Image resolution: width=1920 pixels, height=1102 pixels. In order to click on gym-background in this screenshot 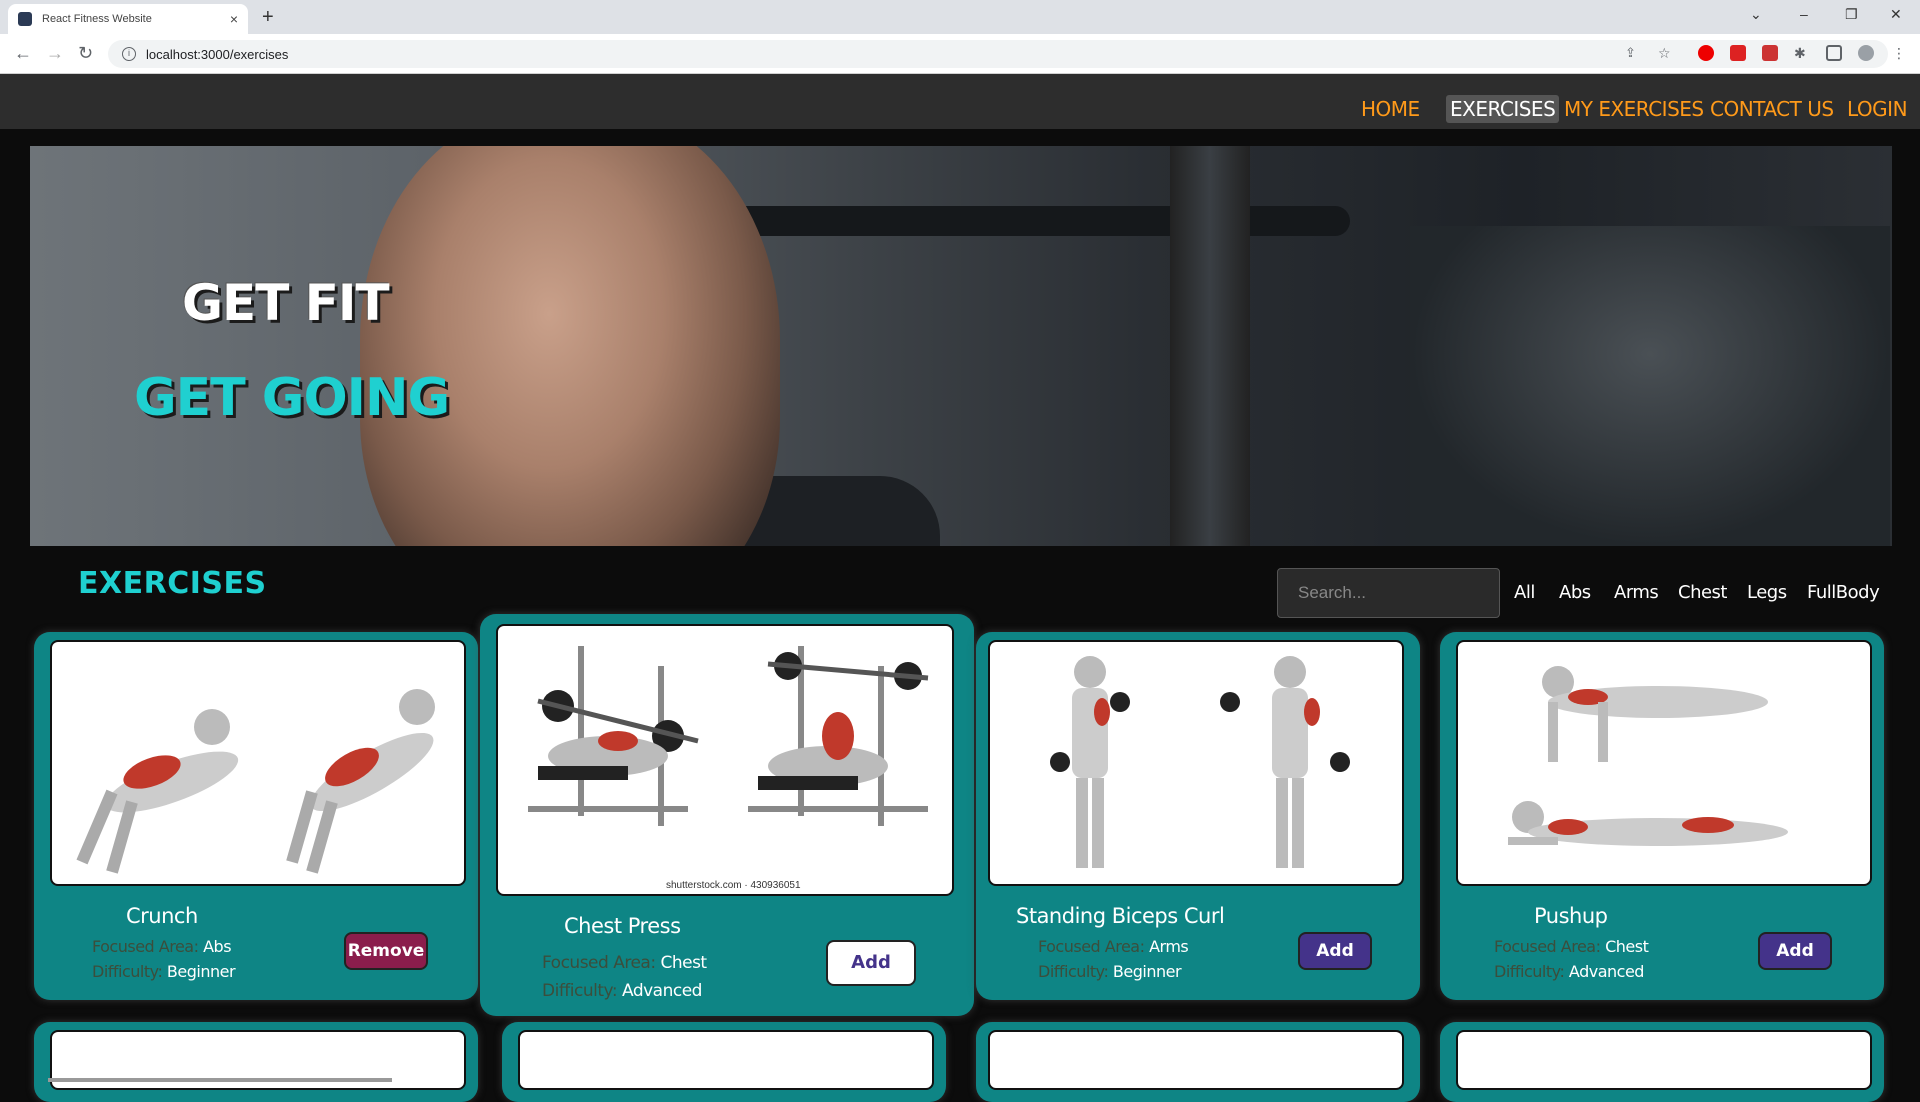, I will do `click(1650, 386)`.